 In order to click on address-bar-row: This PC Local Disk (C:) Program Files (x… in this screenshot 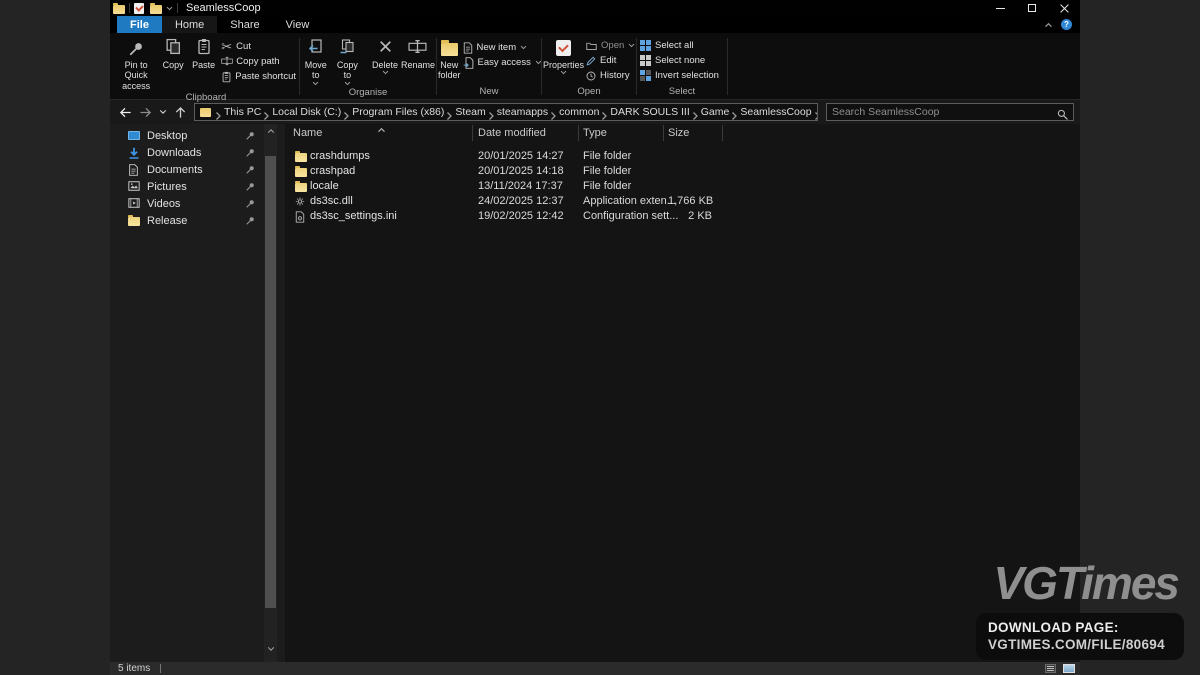, I will do `click(595, 112)`.